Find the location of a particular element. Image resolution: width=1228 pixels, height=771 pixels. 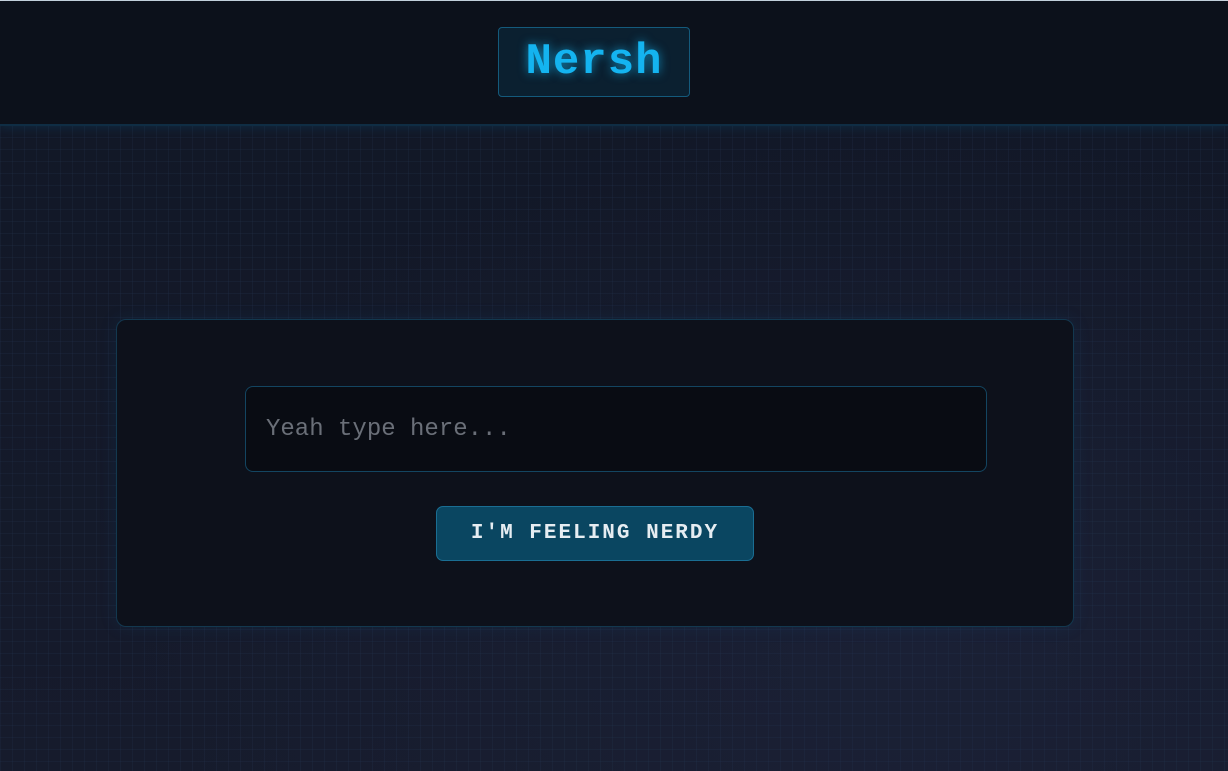

logo-link: Nersh is located at coordinates (594, 62).